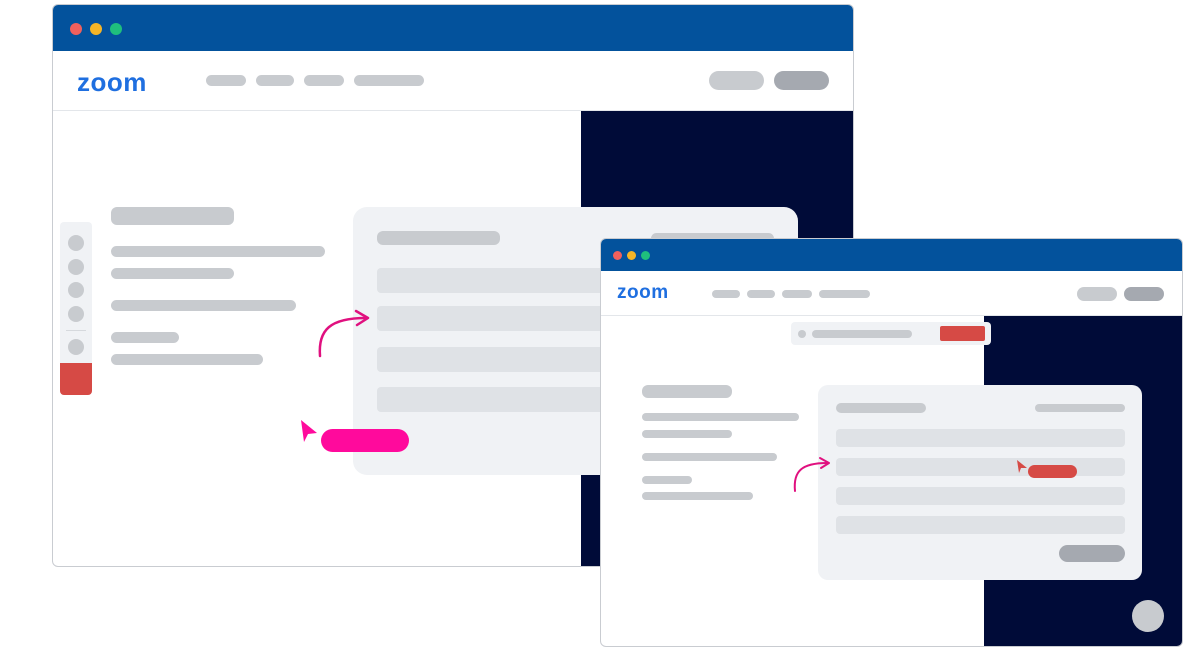 The height and width of the screenshot is (652, 1204). I want to click on cursor-arrow-icon, so click(1022, 466).